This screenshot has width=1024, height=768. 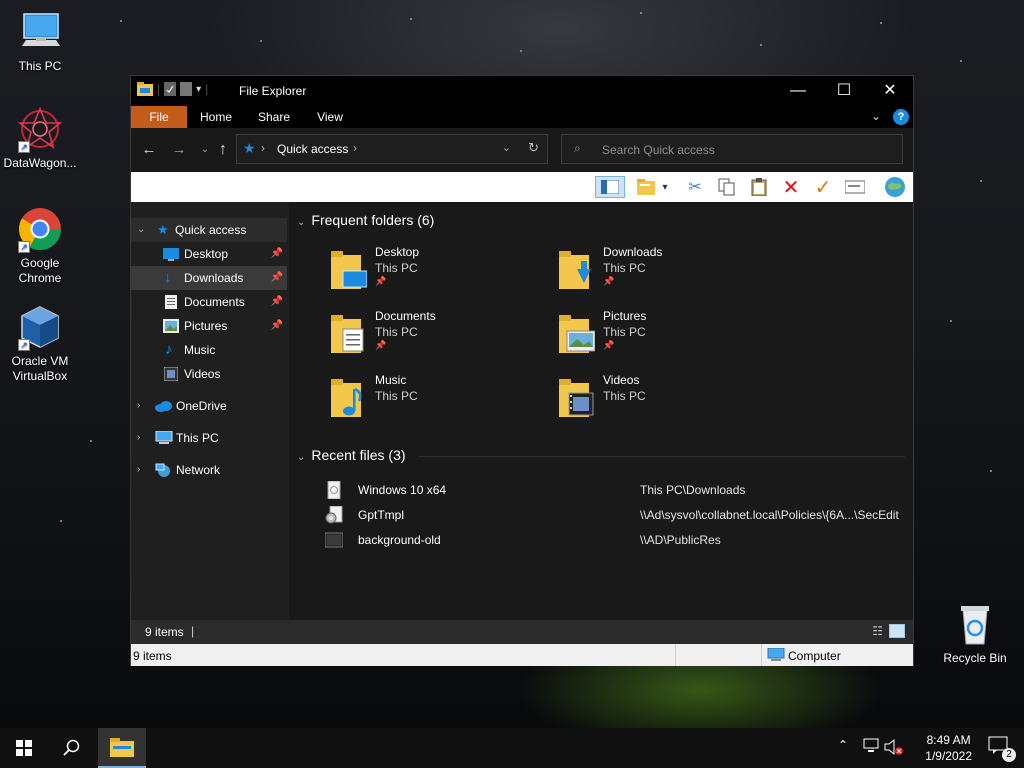 I want to click on nav-item-music: ♪ Music, so click(x=209, y=350).